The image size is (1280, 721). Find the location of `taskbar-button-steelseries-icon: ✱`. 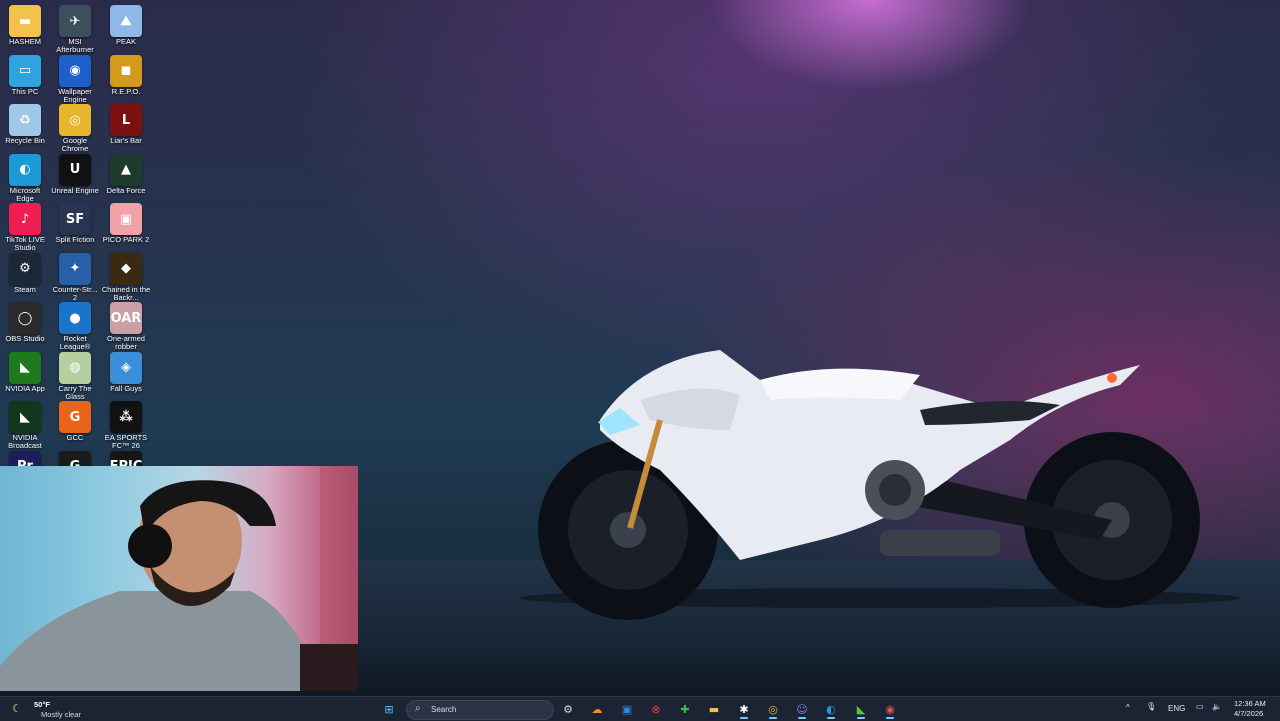

taskbar-button-steelseries-icon: ✱ is located at coordinates (744, 709).